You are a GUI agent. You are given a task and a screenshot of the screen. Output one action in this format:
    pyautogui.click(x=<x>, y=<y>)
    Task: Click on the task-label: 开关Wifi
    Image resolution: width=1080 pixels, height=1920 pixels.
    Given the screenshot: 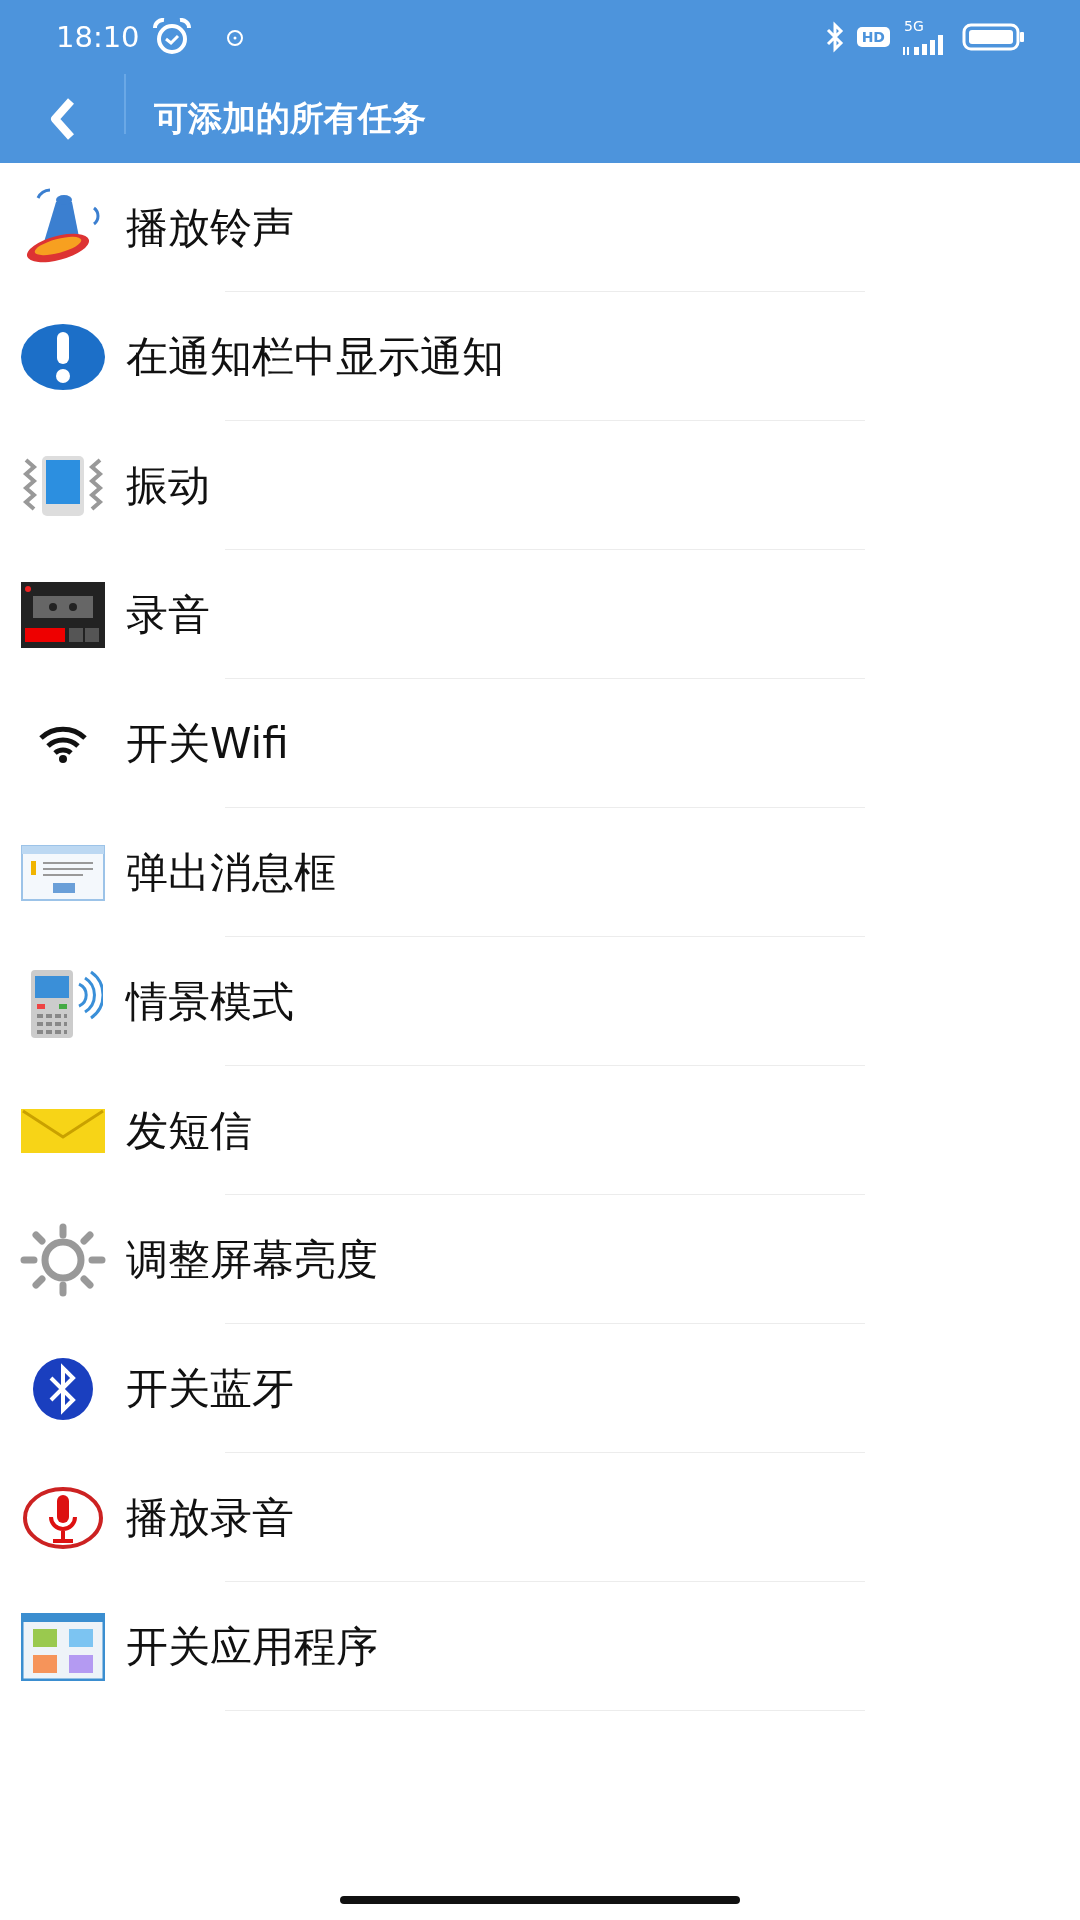 What is the action you would take?
    pyautogui.click(x=207, y=743)
    